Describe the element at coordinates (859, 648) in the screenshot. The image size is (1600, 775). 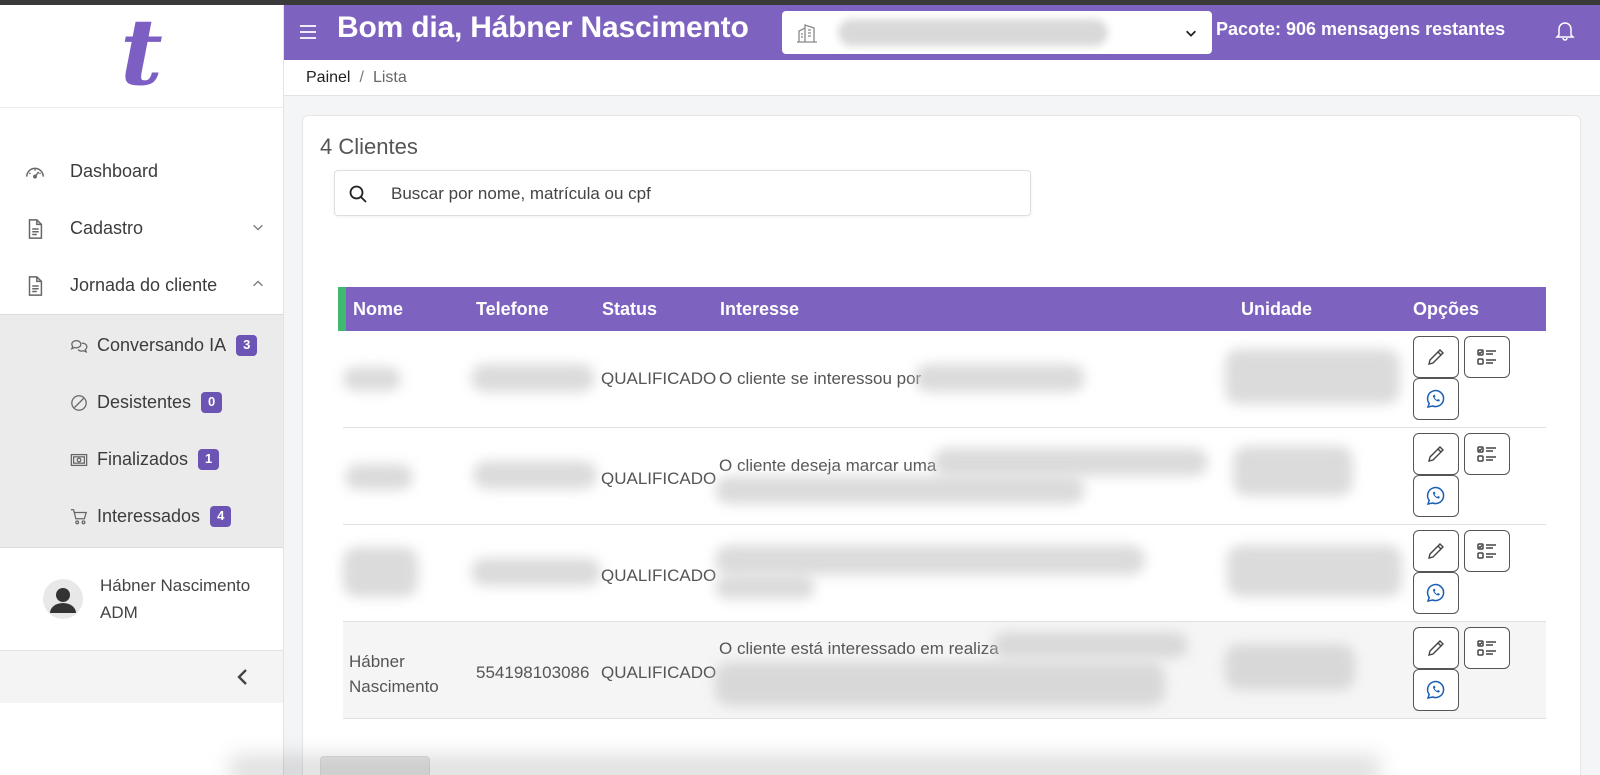
I see `interest-cell: O cliente está interessado em realiza` at that location.